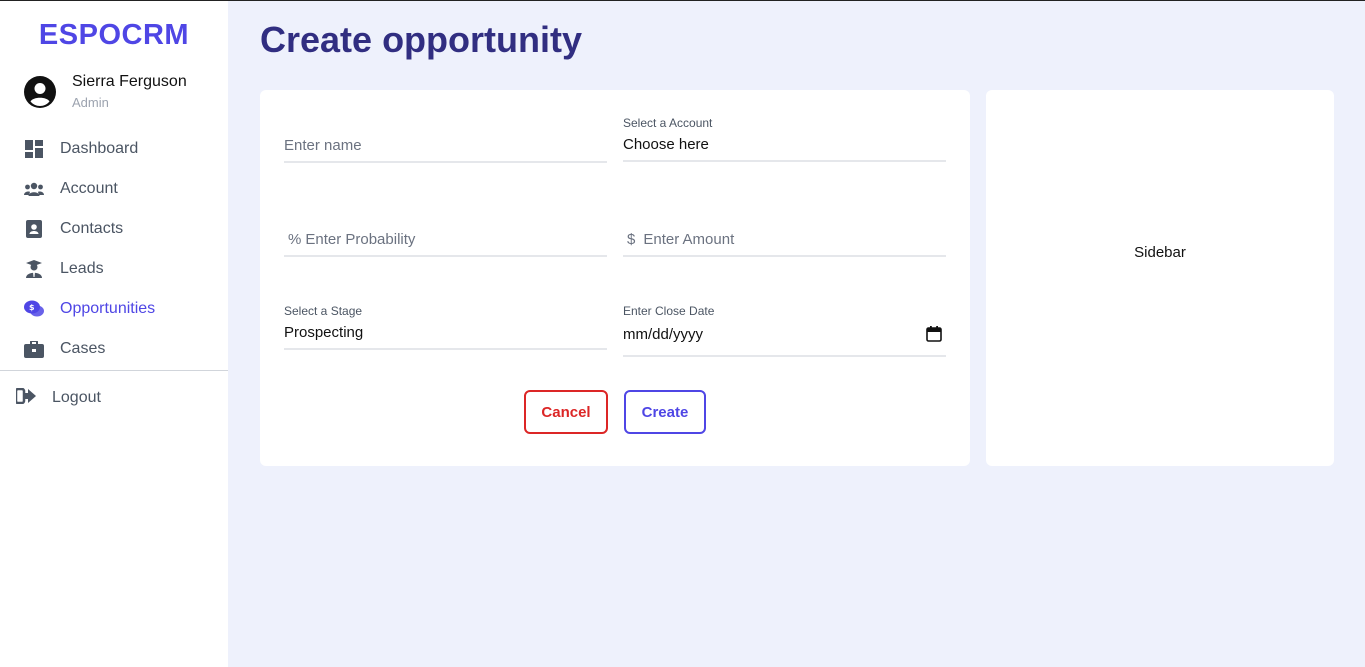  What do you see at coordinates (34, 349) in the screenshot?
I see `briefcase-icon` at bounding box center [34, 349].